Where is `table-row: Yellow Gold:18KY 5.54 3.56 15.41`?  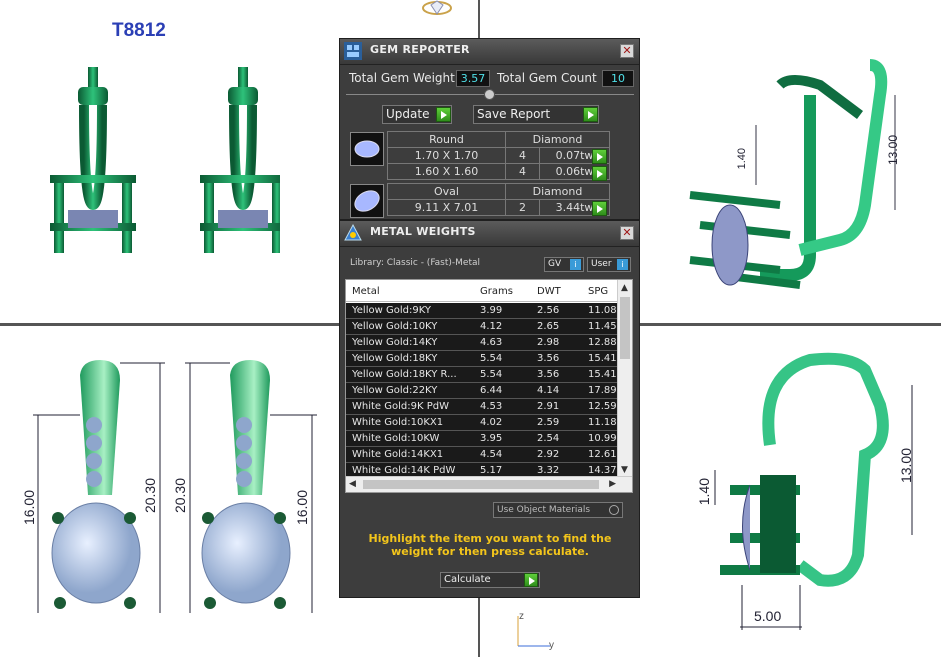
table-row: Yellow Gold:18KY 5.54 3.56 15.41 is located at coordinates (482, 359).